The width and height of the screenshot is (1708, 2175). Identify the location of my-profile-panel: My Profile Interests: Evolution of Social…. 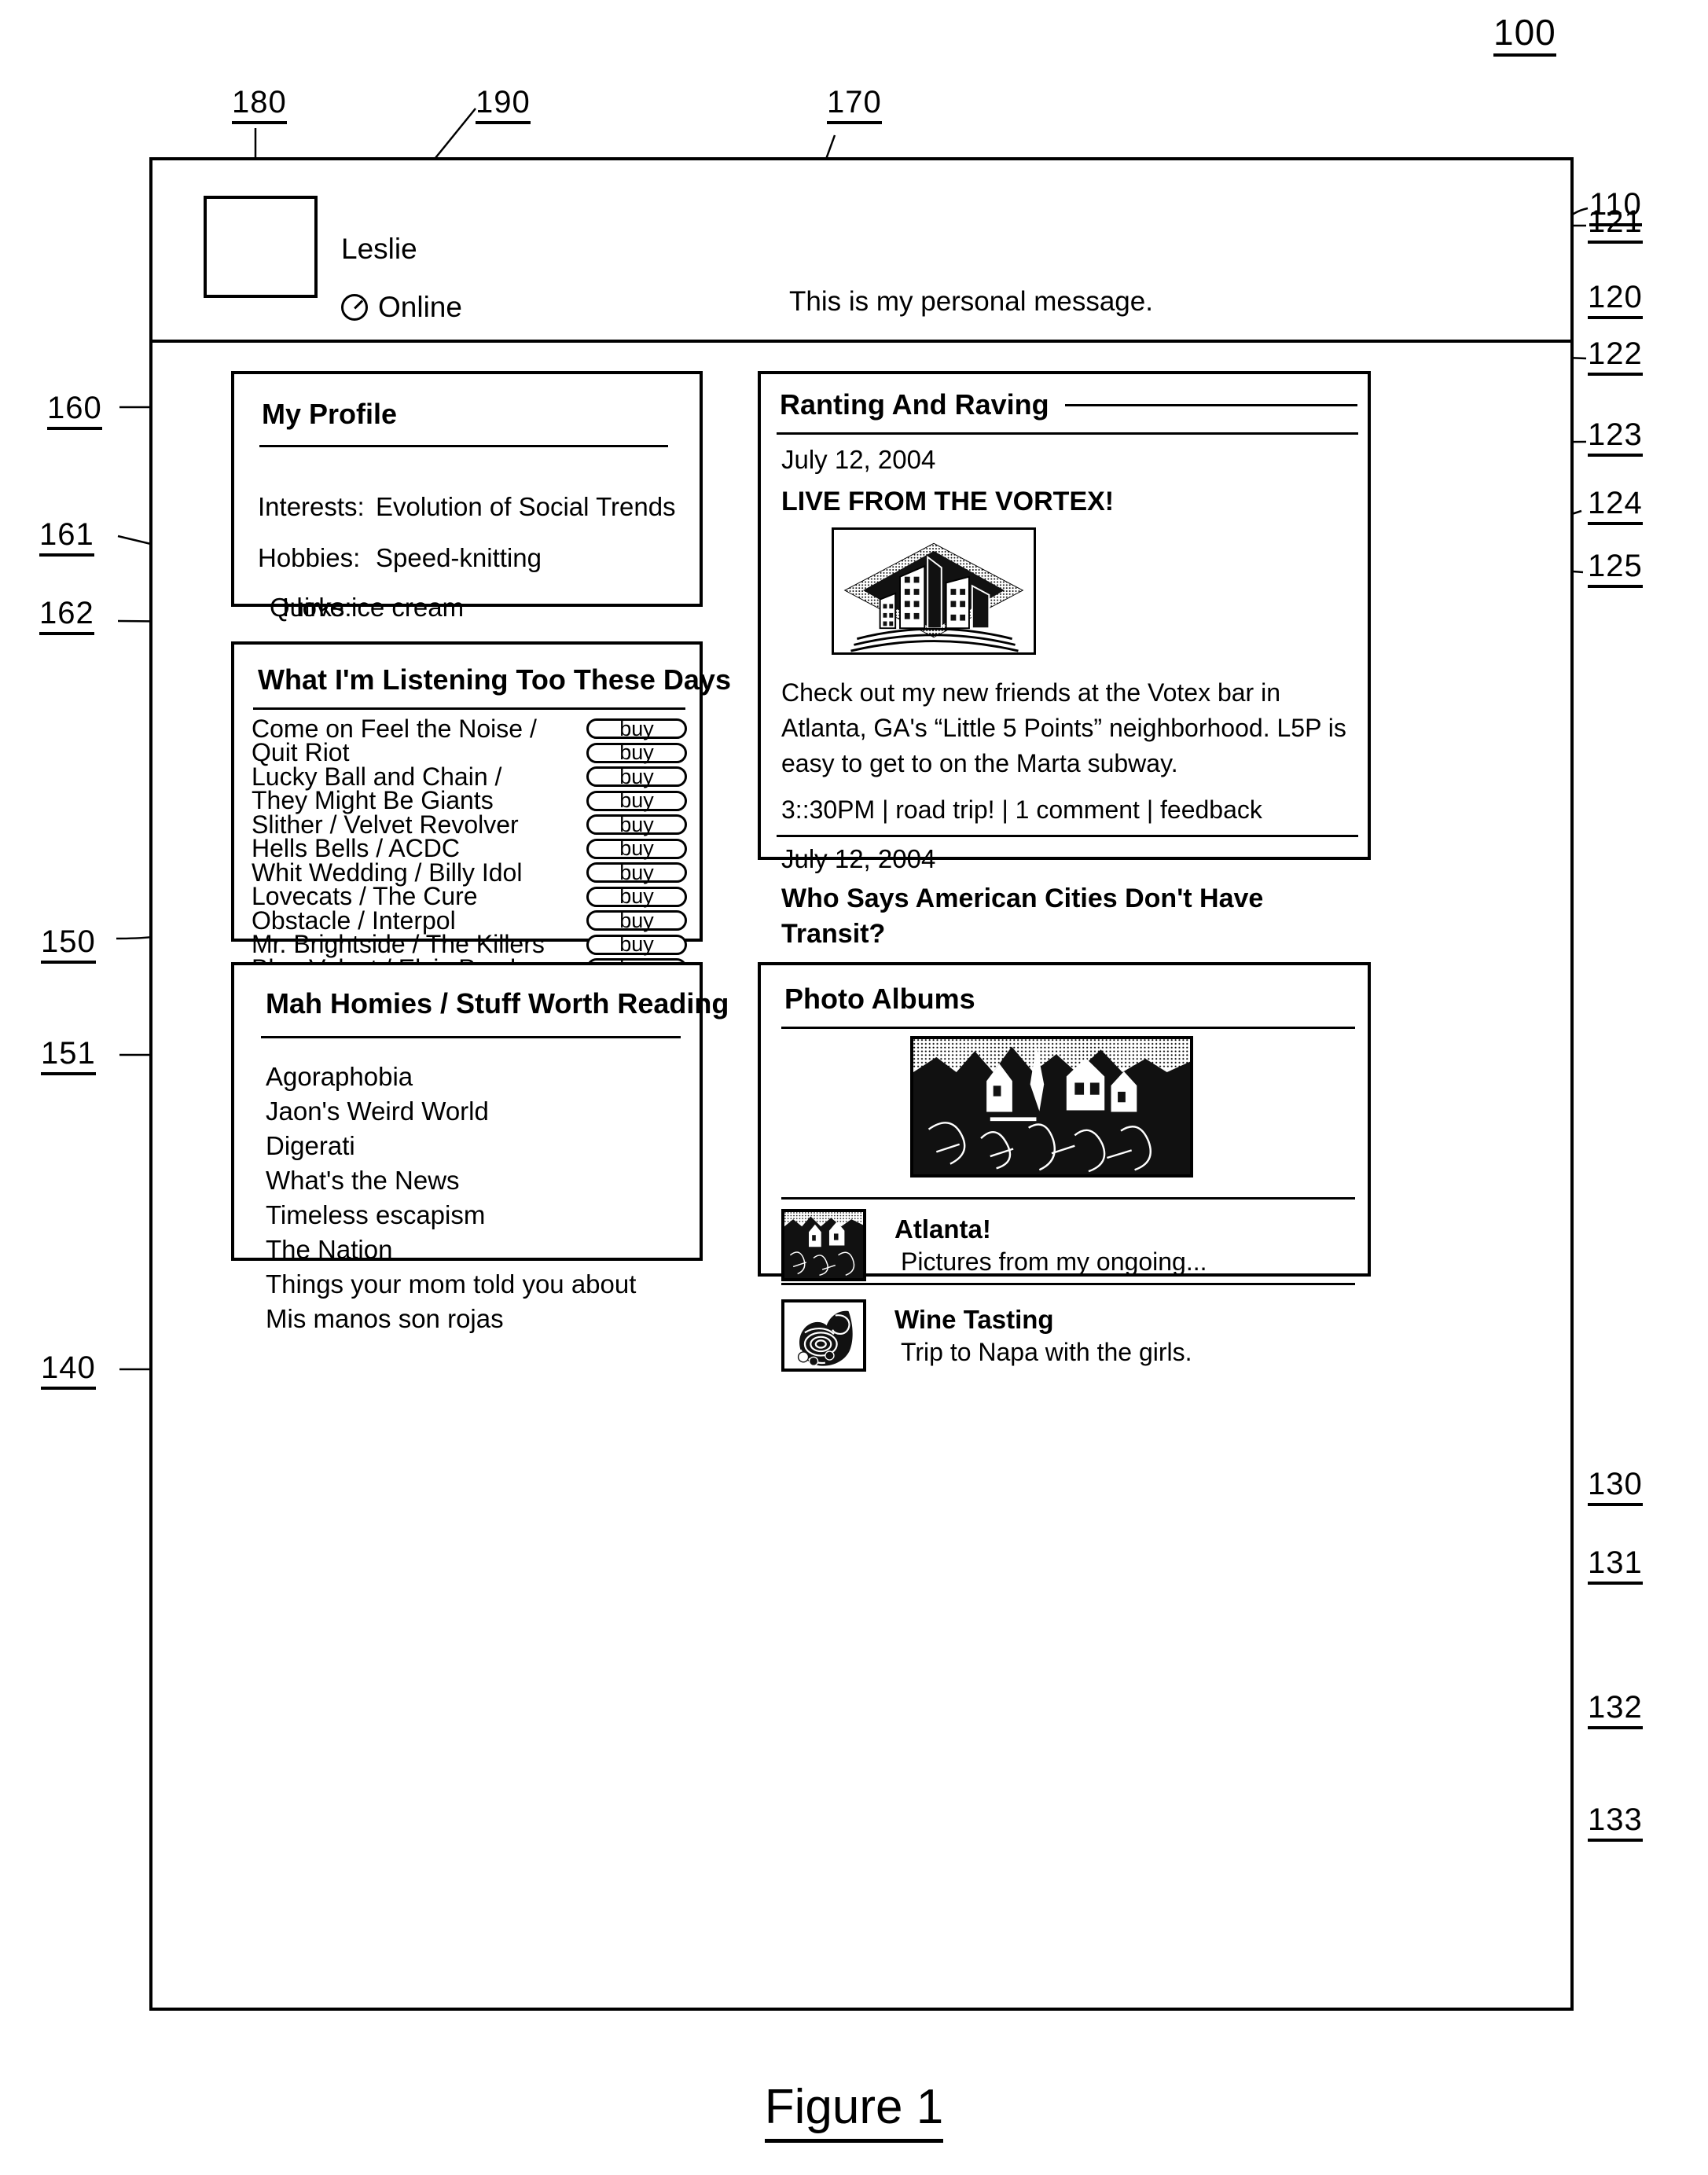
(467, 544).